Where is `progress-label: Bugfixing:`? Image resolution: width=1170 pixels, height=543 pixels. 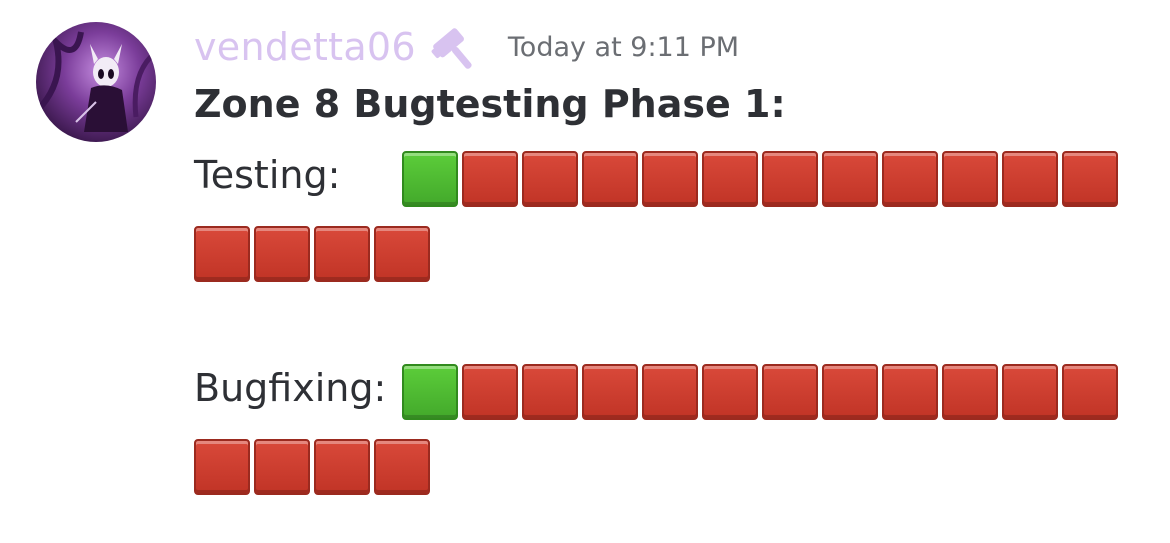 progress-label: Bugfixing: is located at coordinates (290, 388).